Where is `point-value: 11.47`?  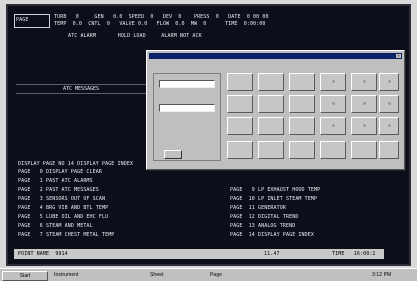 point-value: 11.47 is located at coordinates (272, 254).